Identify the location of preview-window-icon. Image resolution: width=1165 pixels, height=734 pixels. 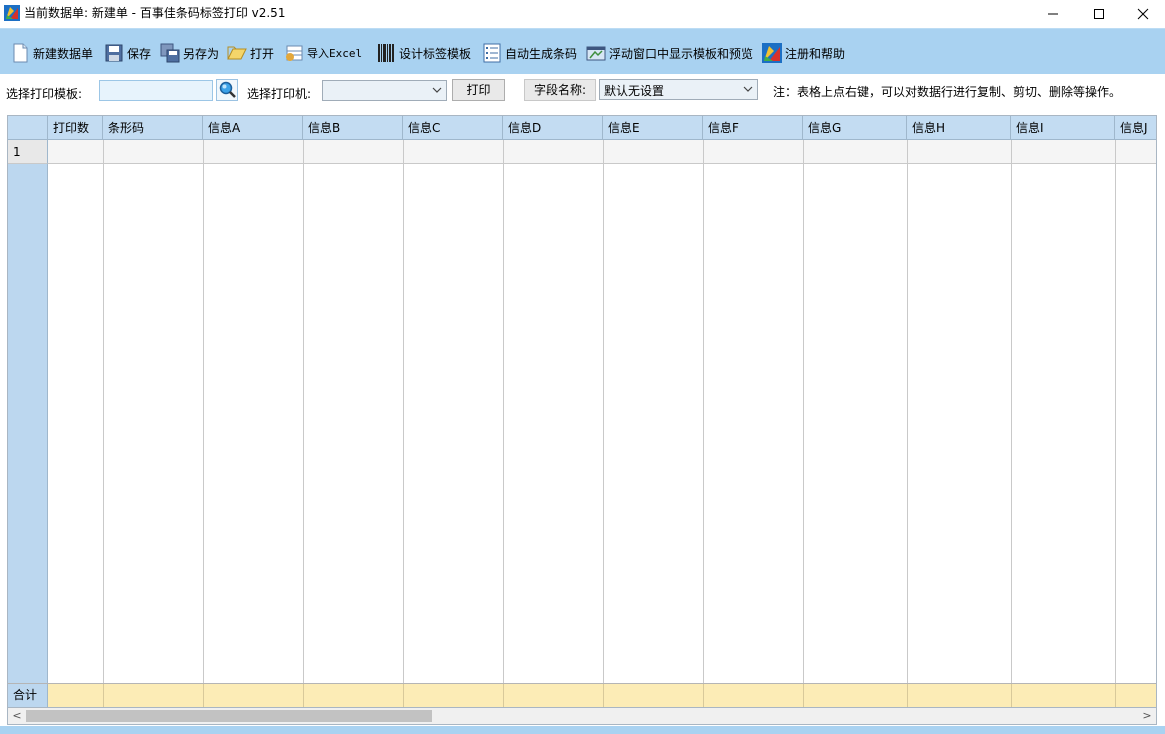
(596, 53).